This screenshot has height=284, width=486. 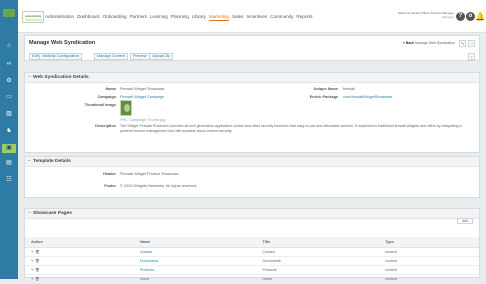 I want to click on next-icon: >, so click(x=471, y=56).